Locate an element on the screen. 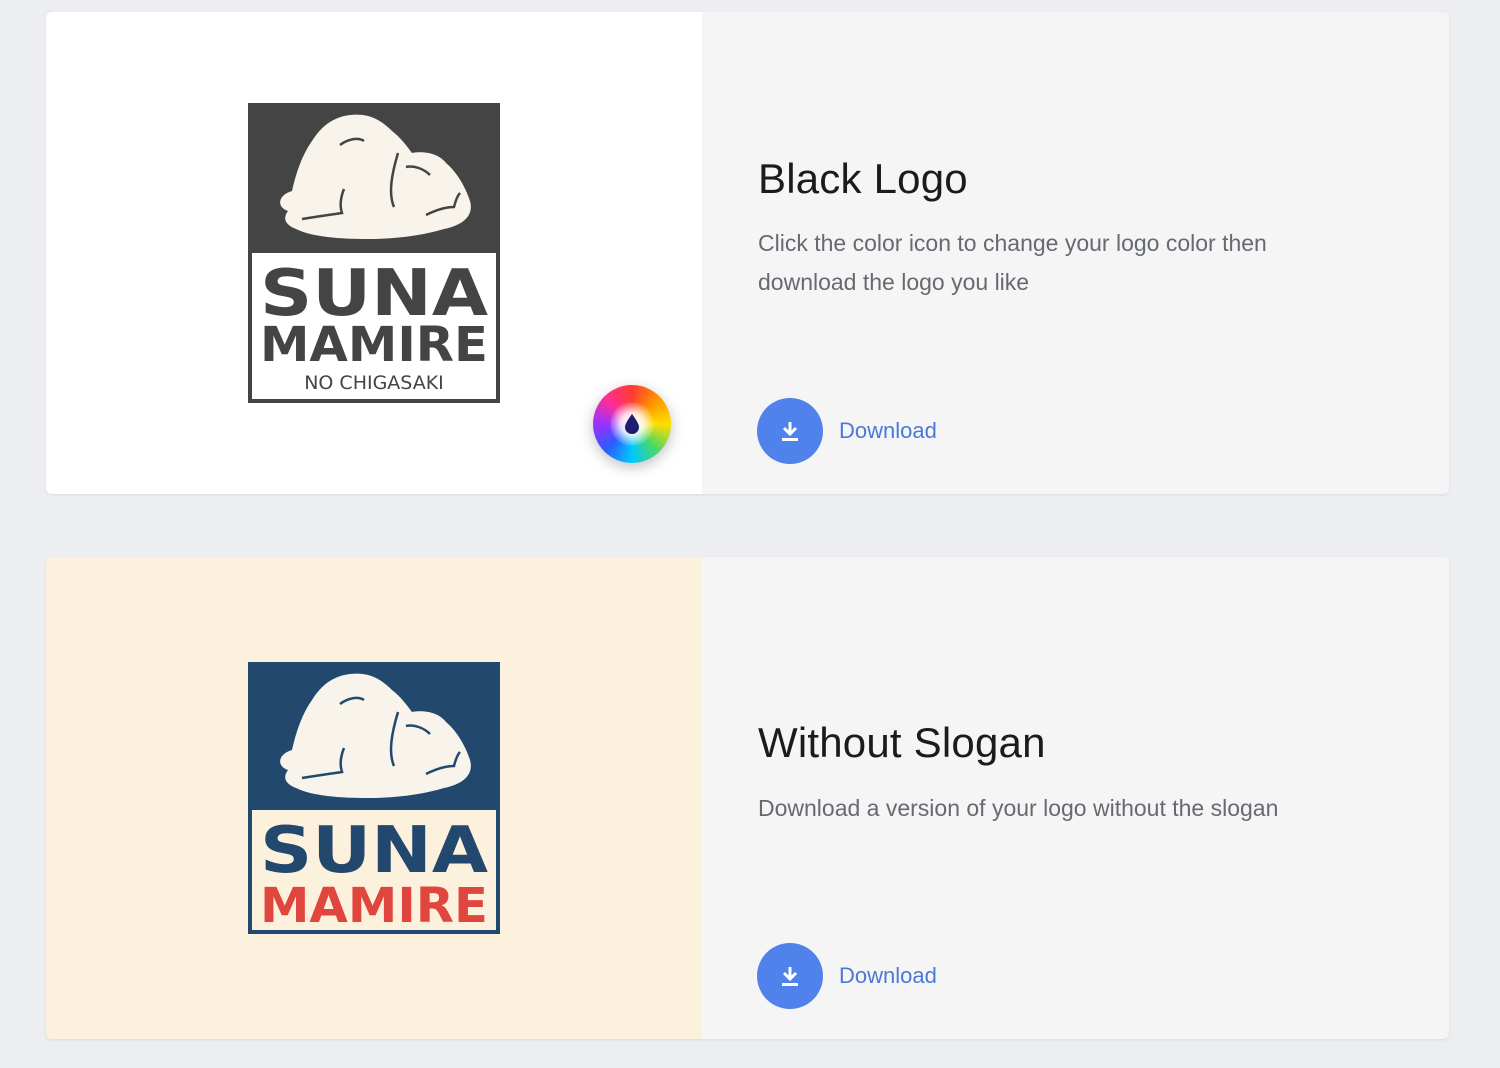 This screenshot has height=1068, width=1500. without-slogan-download-button: Download is located at coordinates (847, 976).